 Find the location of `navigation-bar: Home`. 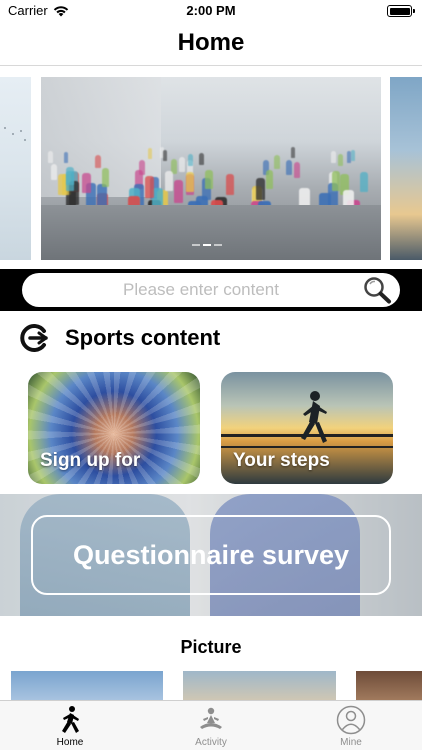

navigation-bar: Home is located at coordinates (211, 44).